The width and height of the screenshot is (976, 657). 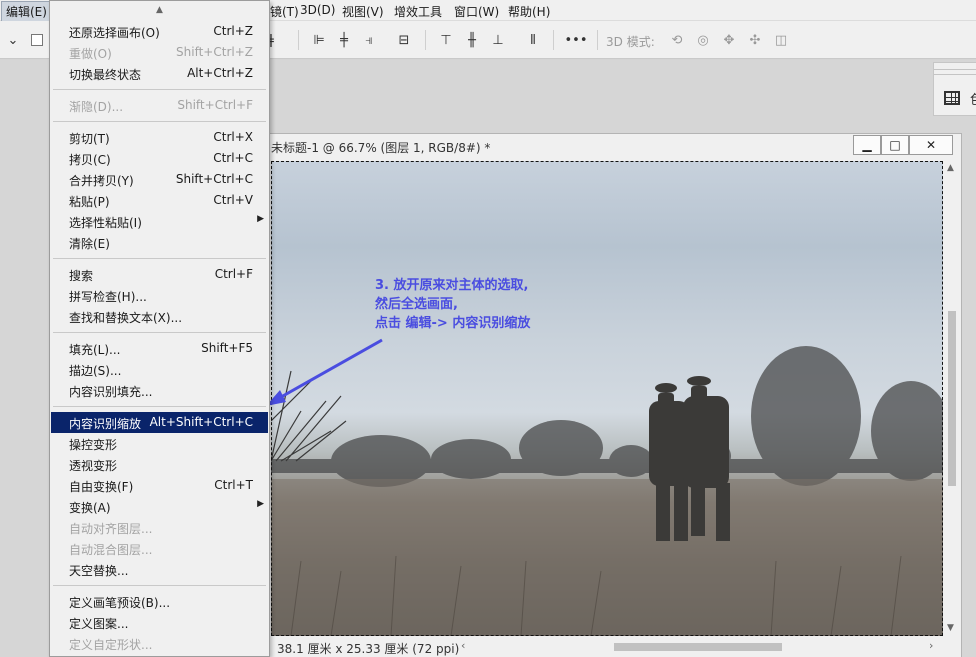 What do you see at coordinates (159, 443) in the screenshot?
I see `menu-item-puppet-warp: 操控变形` at bounding box center [159, 443].